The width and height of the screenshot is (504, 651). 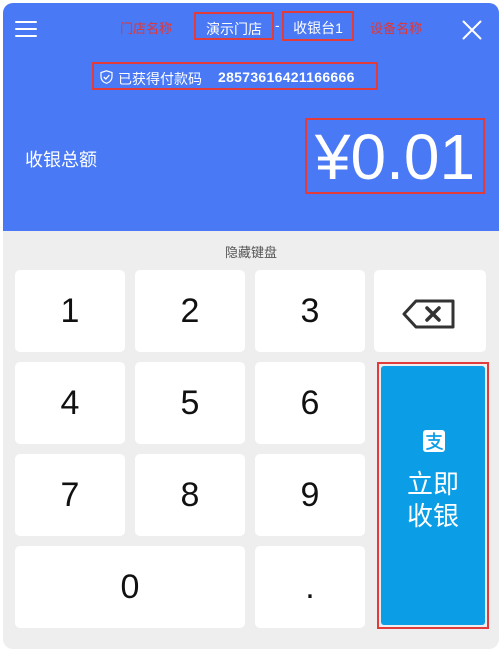 What do you see at coordinates (251, 251) in the screenshot?
I see `hide-keyboard-button: 隐藏键盘` at bounding box center [251, 251].